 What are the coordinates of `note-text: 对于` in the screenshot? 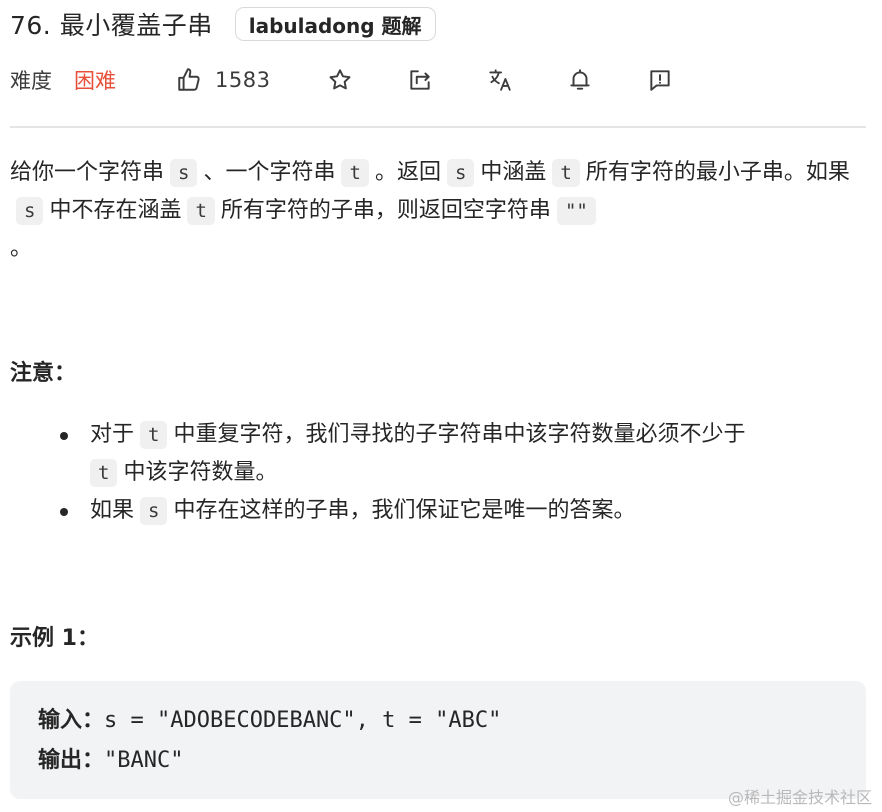 It's located at (112, 434).